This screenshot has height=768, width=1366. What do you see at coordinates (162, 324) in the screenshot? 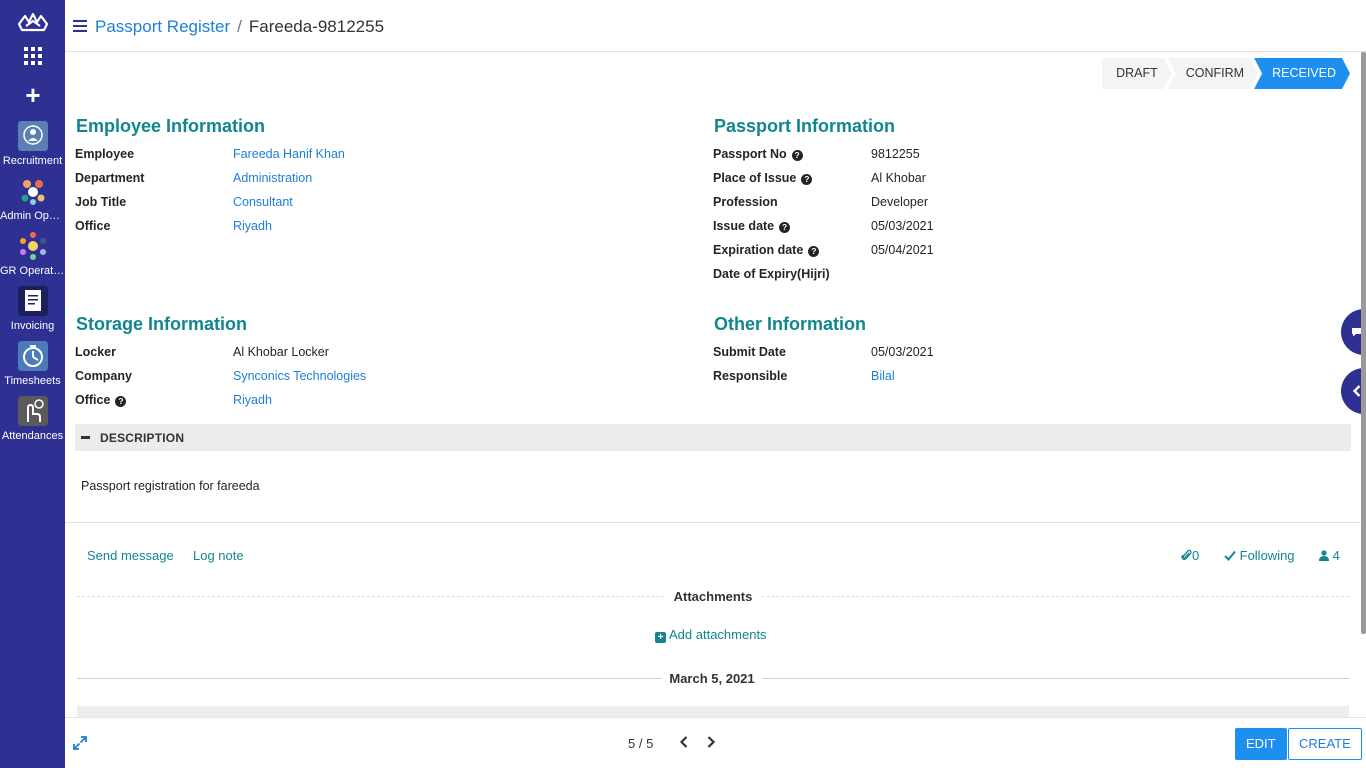
I see `storage-information-title: Storage Information` at bounding box center [162, 324].